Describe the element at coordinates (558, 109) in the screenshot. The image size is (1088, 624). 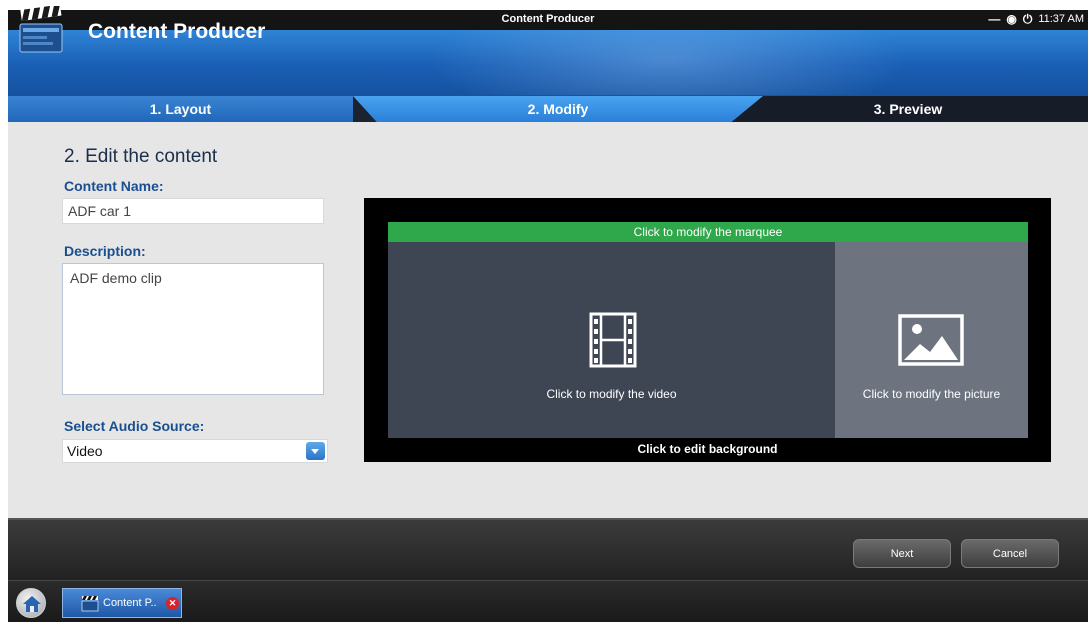
I see `step-modify: 2. Modify` at that location.